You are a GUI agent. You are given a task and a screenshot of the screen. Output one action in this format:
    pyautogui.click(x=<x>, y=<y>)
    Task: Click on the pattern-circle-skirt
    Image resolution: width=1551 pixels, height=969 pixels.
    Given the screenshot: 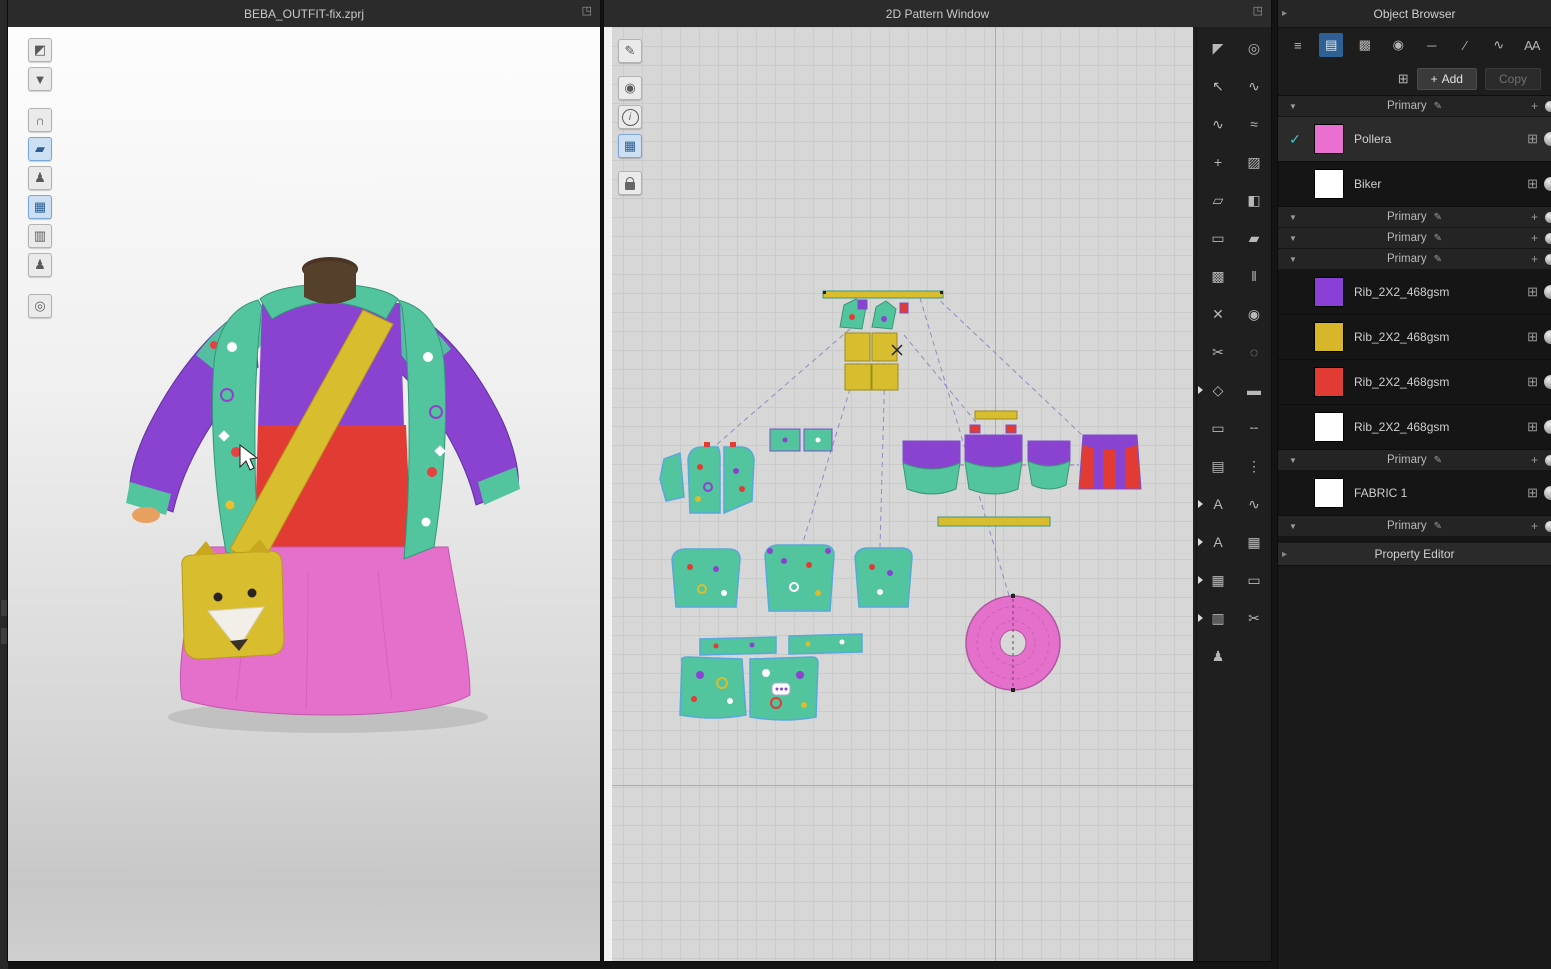 What is the action you would take?
    pyautogui.click(x=1013, y=644)
    